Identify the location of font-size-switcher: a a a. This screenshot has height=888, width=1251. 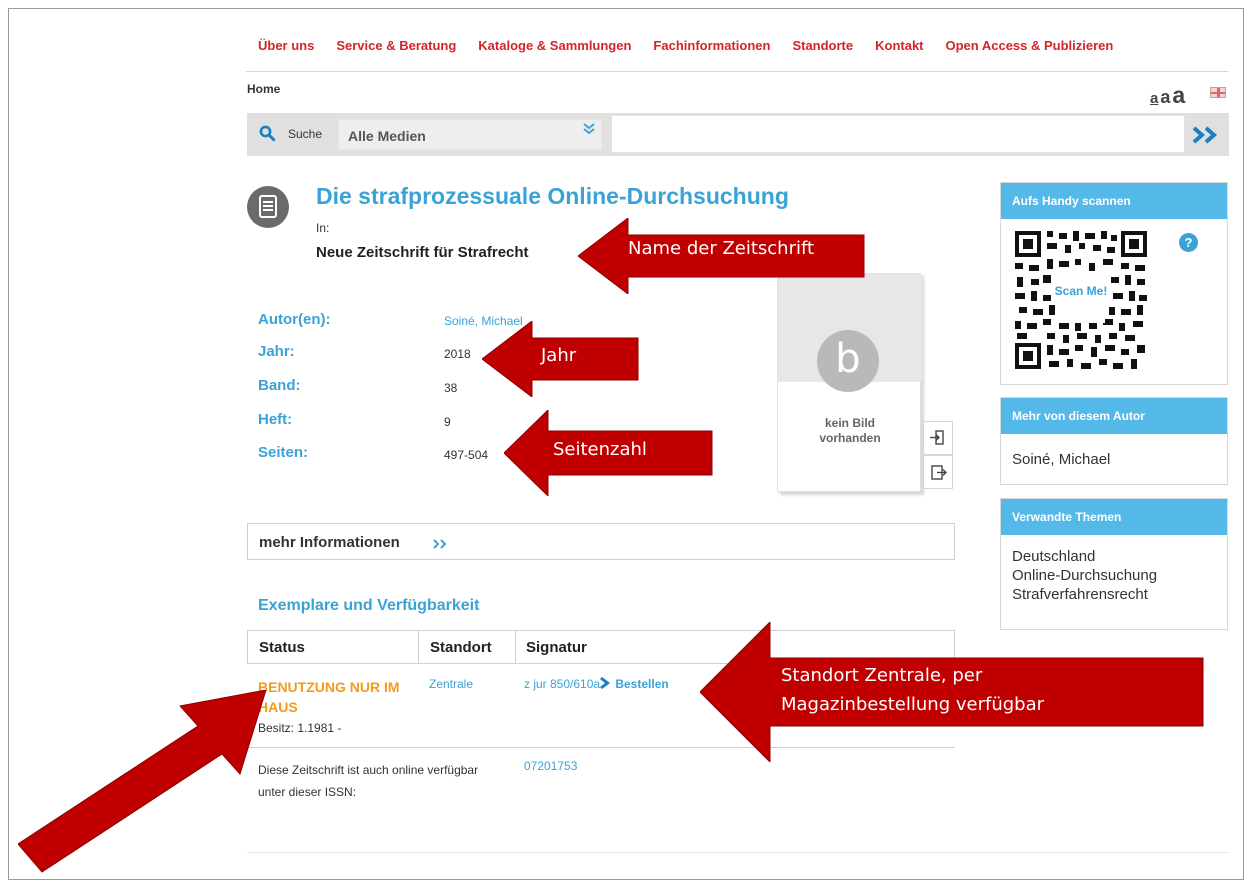
(1167, 95).